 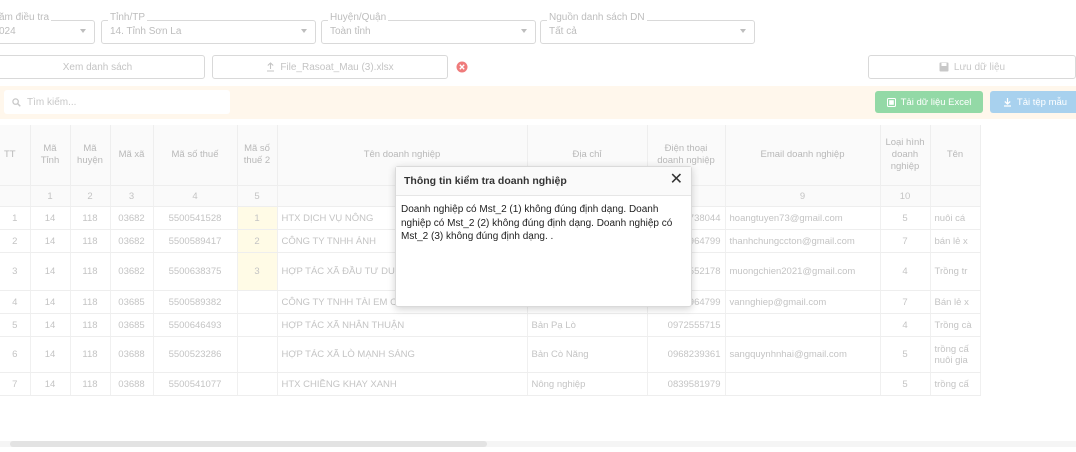 What do you see at coordinates (97, 67) in the screenshot?
I see `view-list-label: Xem danh sách` at bounding box center [97, 67].